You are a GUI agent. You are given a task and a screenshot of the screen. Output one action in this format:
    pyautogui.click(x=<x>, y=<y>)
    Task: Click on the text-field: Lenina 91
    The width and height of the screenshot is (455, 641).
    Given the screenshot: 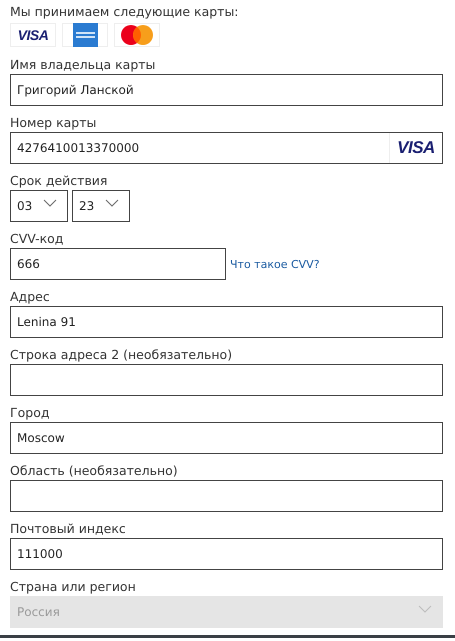 What is the action you would take?
    pyautogui.click(x=226, y=322)
    